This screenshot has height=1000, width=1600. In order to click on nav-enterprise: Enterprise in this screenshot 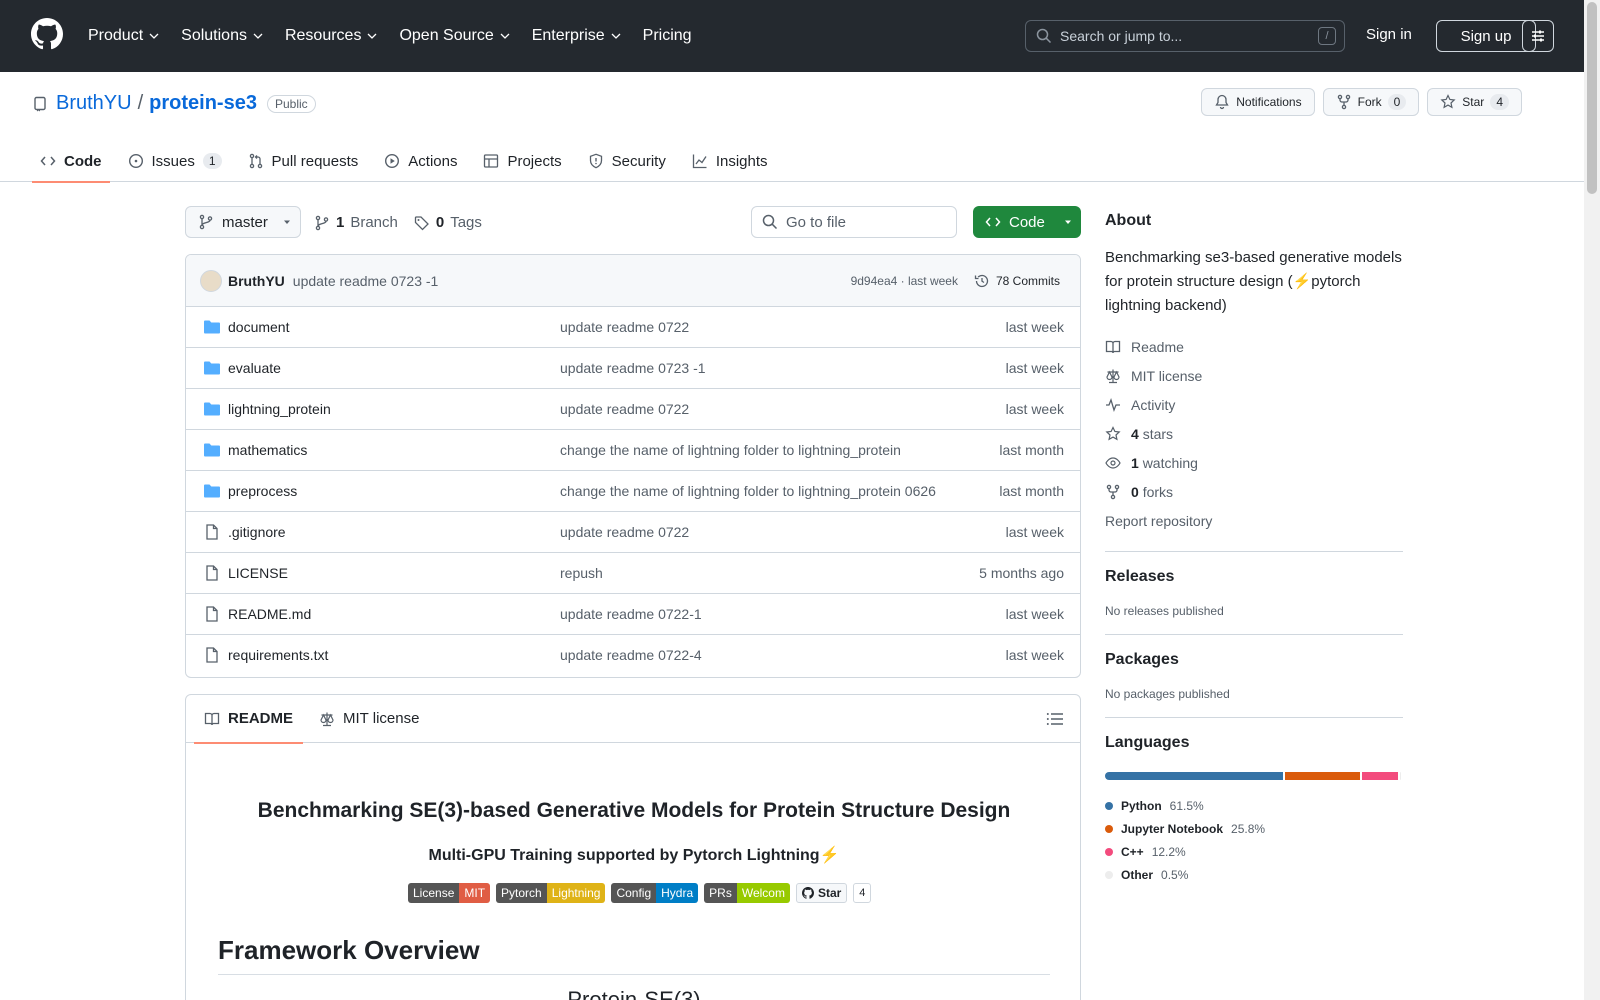, I will do `click(576, 36)`.